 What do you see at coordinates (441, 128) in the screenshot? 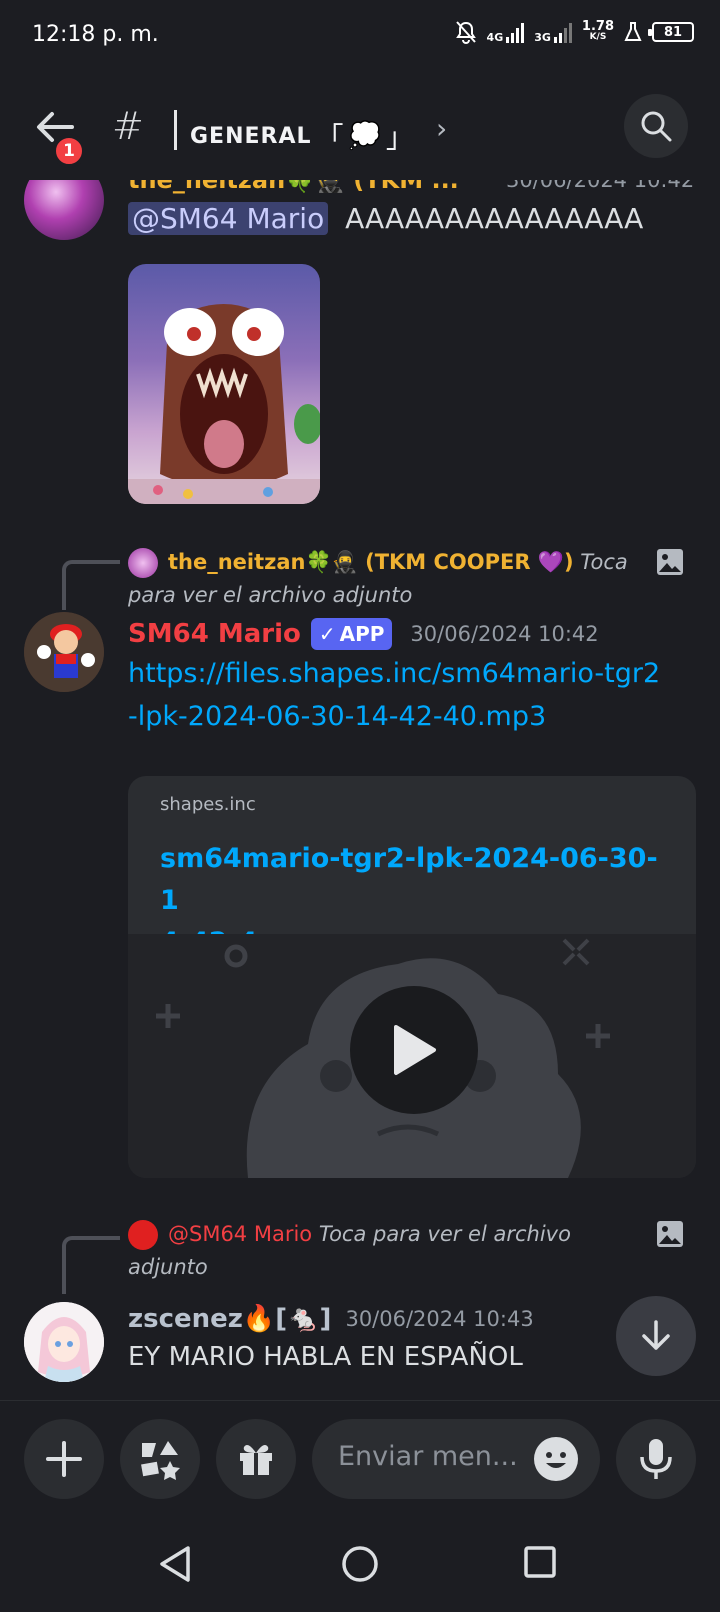
I see `chevron-right-icon: ›` at bounding box center [441, 128].